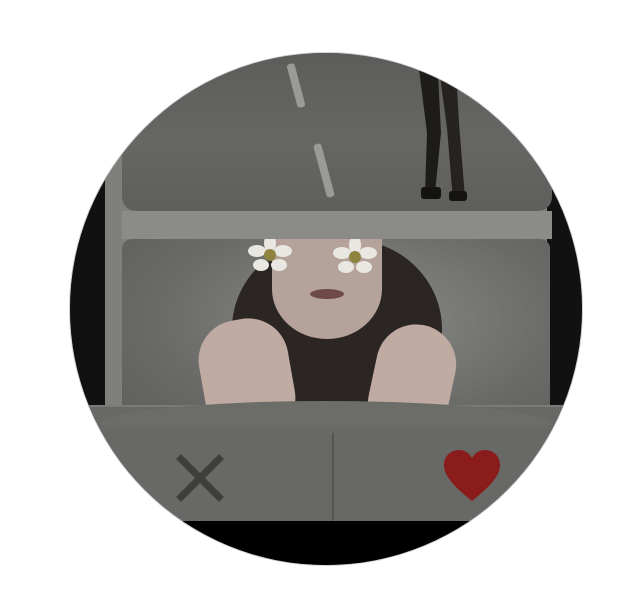 The width and height of the screenshot is (640, 609). I want to click on card-separator, so click(337, 225).